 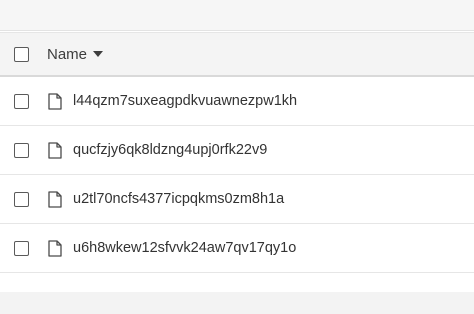 What do you see at coordinates (237, 54) in the screenshot?
I see `table-header-row: Name` at bounding box center [237, 54].